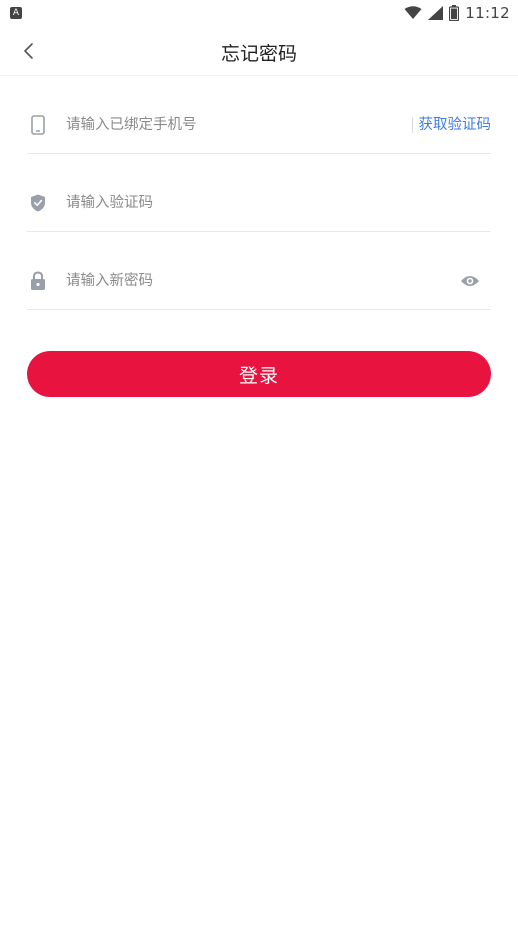 This screenshot has width=518, height=934. I want to click on phone-field-row: 获取验证码, so click(259, 125).